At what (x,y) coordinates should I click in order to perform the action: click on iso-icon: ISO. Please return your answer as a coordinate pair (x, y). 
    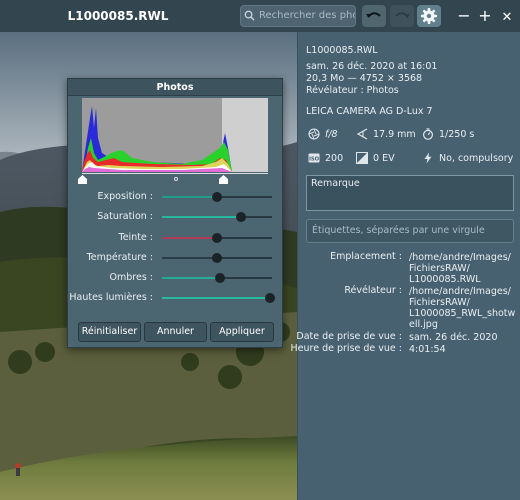
    Looking at the image, I should click on (314, 158).